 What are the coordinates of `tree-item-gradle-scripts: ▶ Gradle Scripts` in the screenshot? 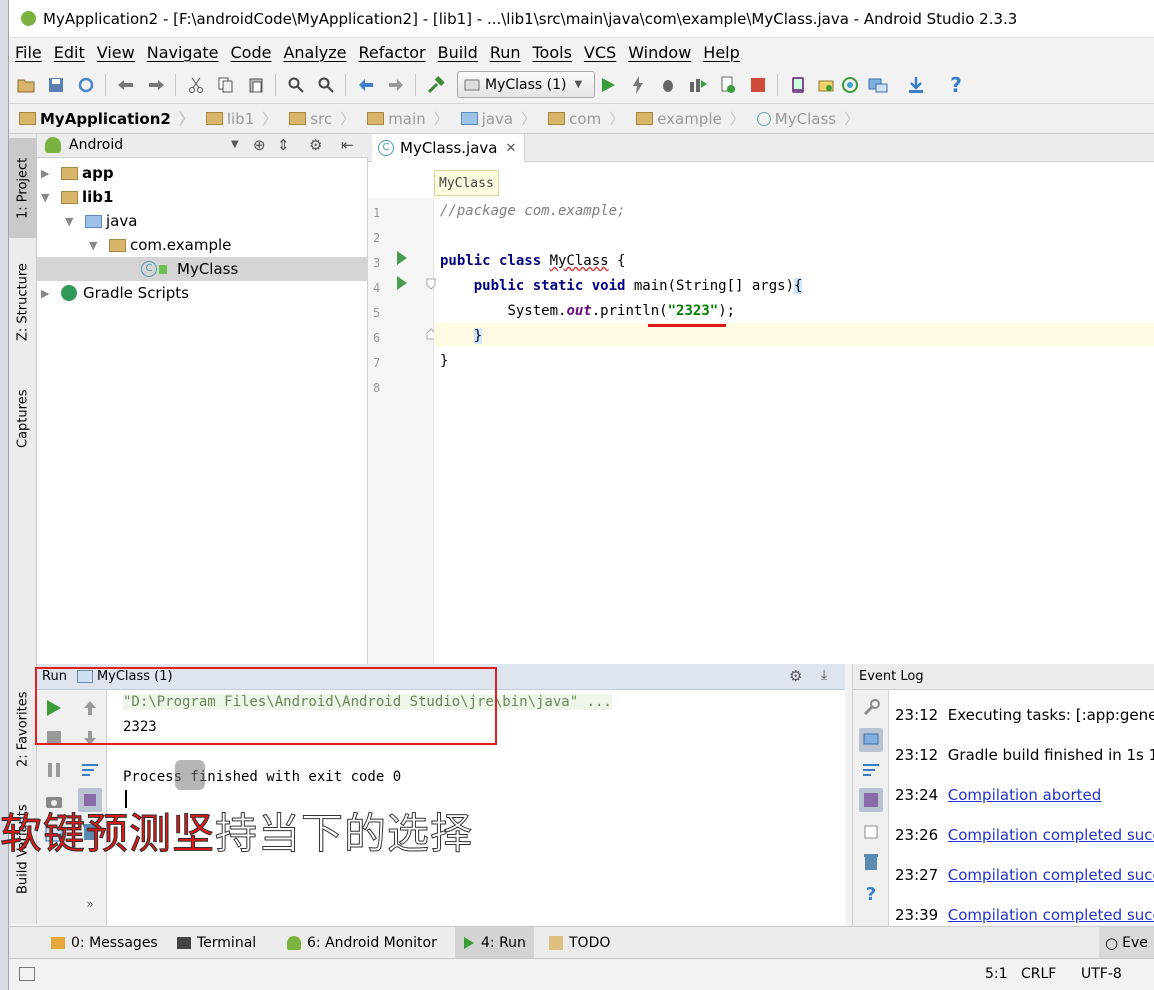 It's located at (202, 293).